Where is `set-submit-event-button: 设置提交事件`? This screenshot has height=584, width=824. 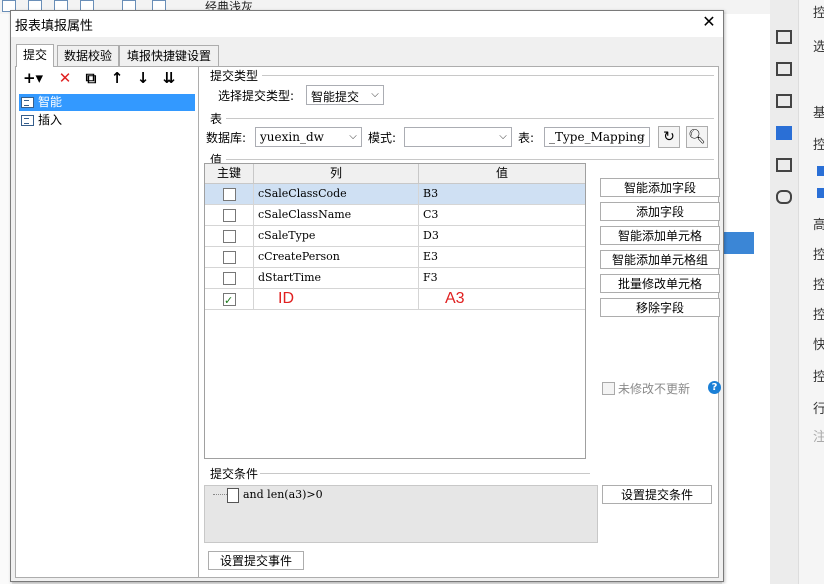
set-submit-event-button: 设置提交事件 is located at coordinates (256, 560).